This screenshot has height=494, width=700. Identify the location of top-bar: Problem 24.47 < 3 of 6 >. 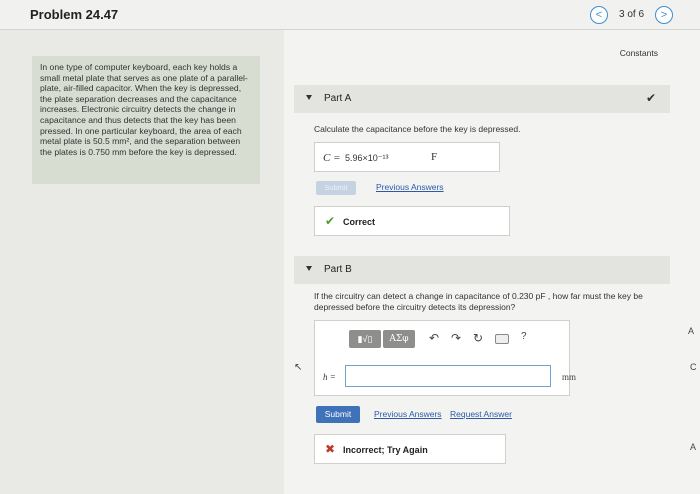
(350, 15).